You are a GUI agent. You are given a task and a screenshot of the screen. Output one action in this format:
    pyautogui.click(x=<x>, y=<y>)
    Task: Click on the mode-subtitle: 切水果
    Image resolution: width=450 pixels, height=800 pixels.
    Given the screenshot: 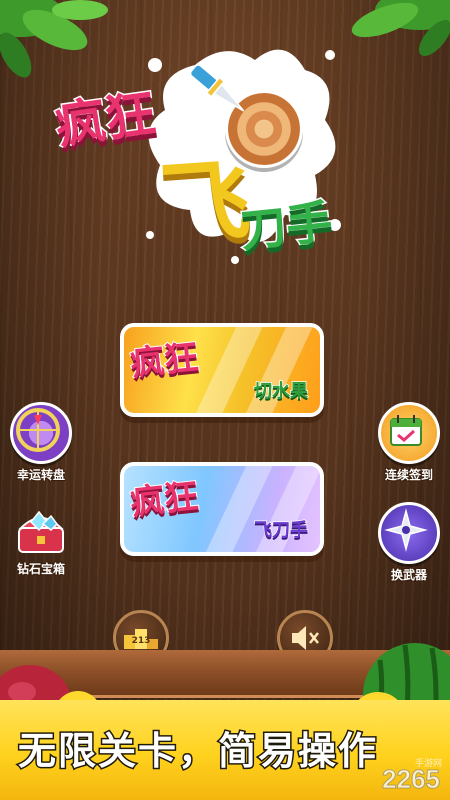 What is the action you would take?
    pyautogui.click(x=281, y=391)
    